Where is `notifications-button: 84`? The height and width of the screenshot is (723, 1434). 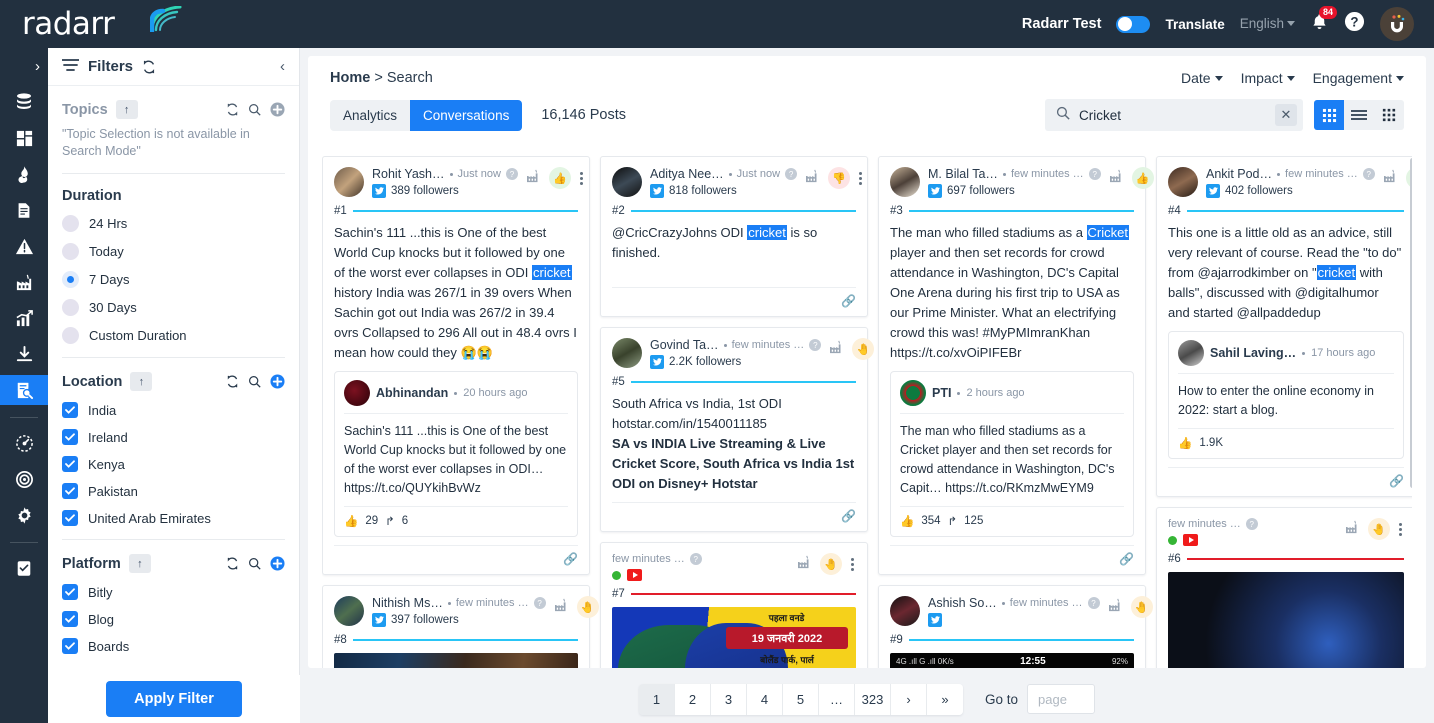
notifications-button: 84 is located at coordinates (1323, 21).